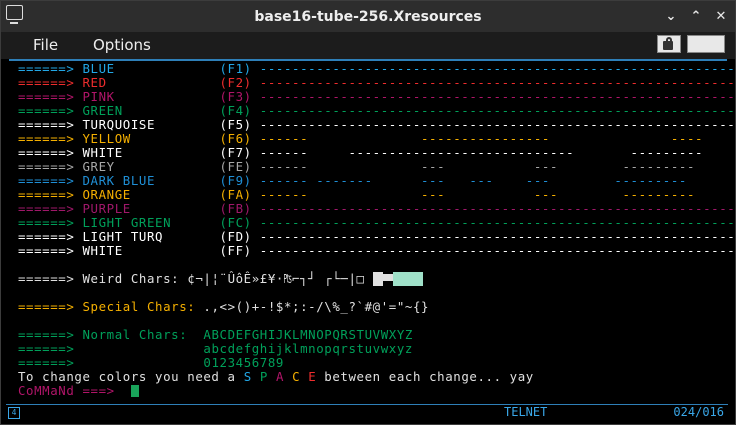 The image size is (736, 425). I want to click on space-letter: P, so click(263, 376).